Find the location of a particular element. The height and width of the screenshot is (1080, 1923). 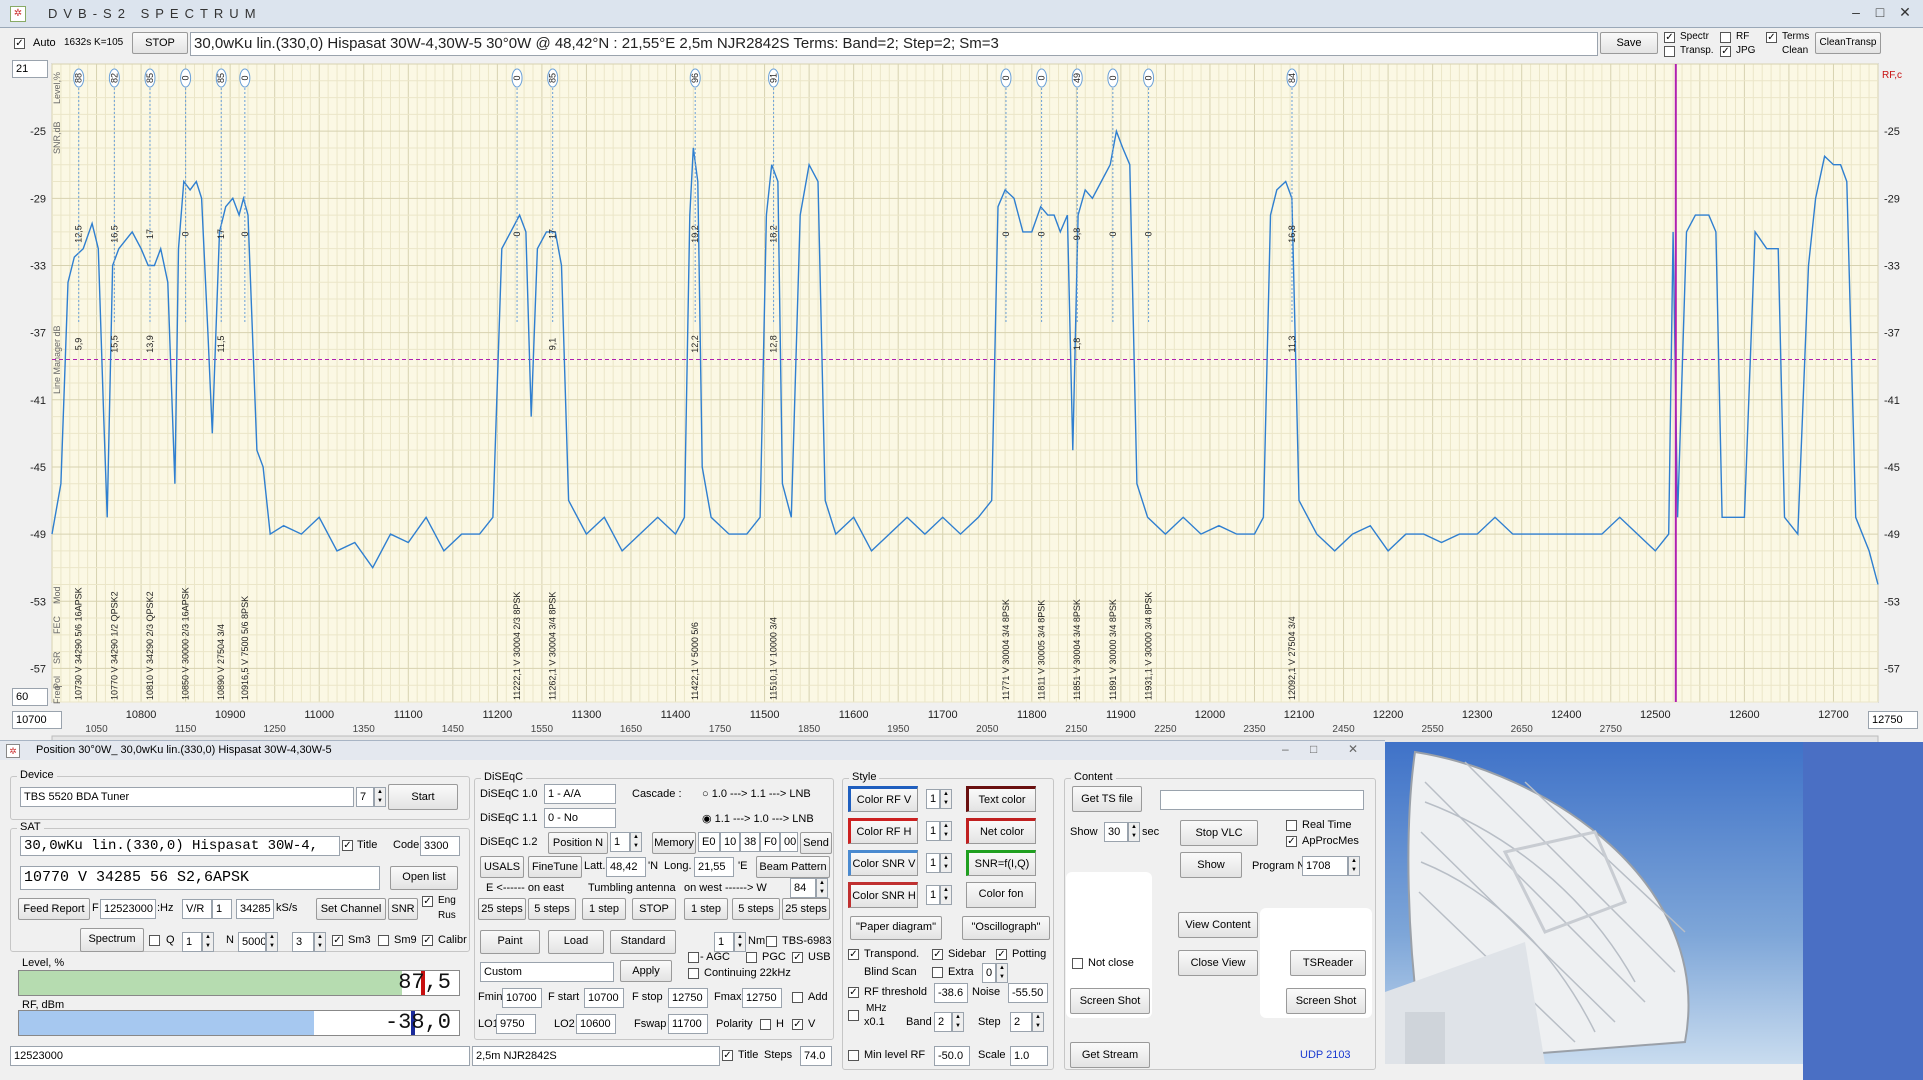

rf-threshold-input: -38.6 is located at coordinates (951, 993).